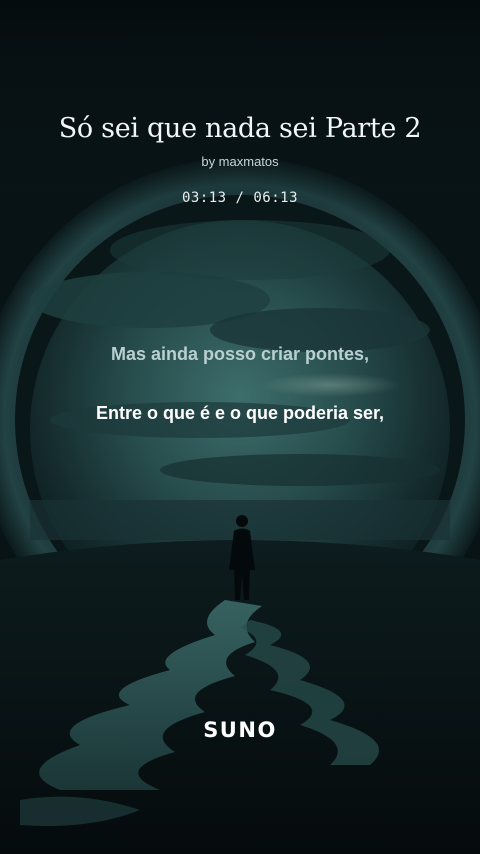 This screenshot has width=480, height=854. I want to click on playback-time: 03:13 / 06:13, so click(240, 198).